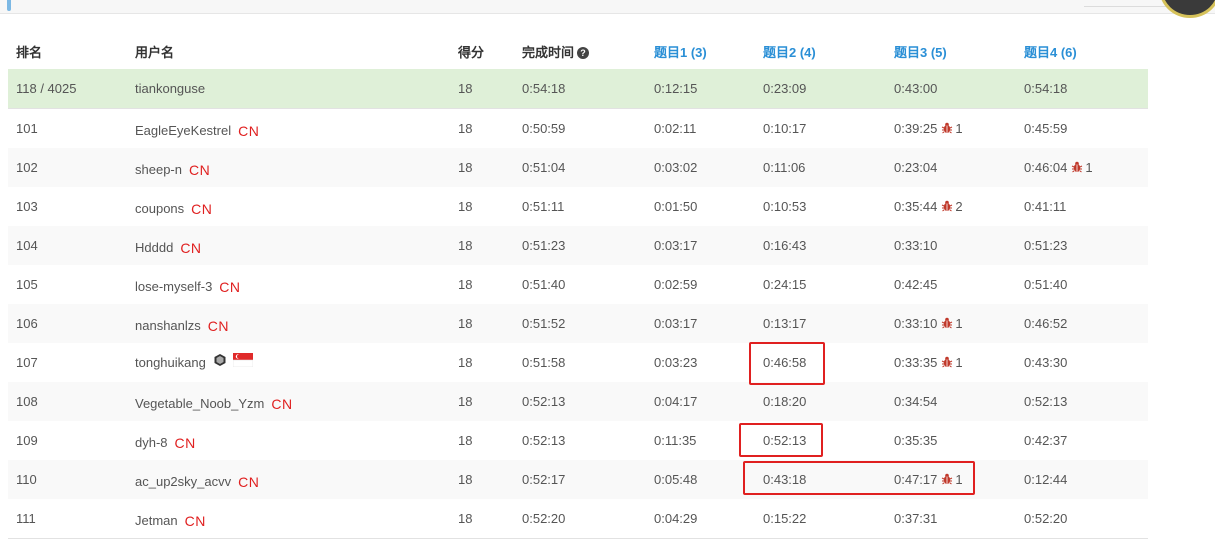  I want to click on question-4-time-cell: 0:41:11, so click(1045, 206).